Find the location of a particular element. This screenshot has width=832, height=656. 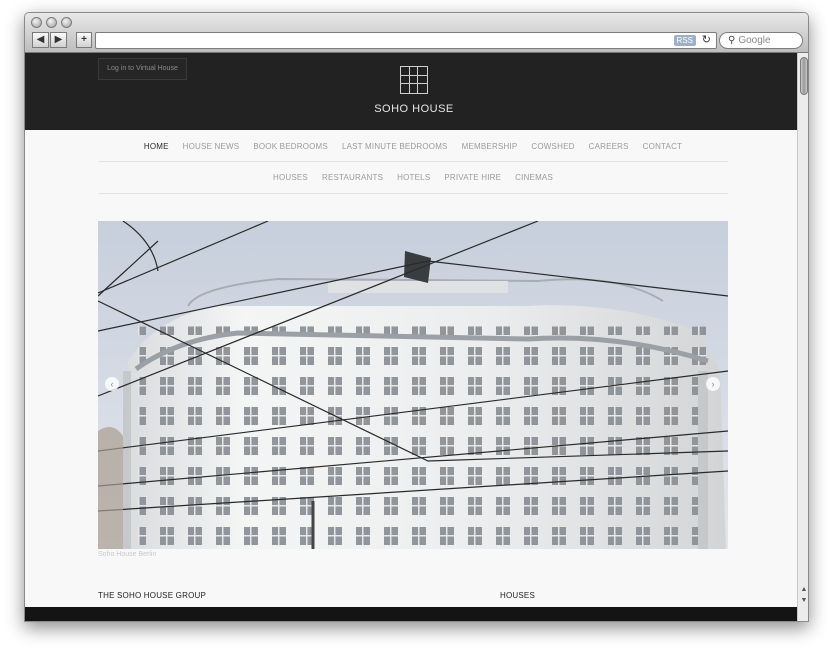

zoom-window-icon is located at coordinates (66, 22).